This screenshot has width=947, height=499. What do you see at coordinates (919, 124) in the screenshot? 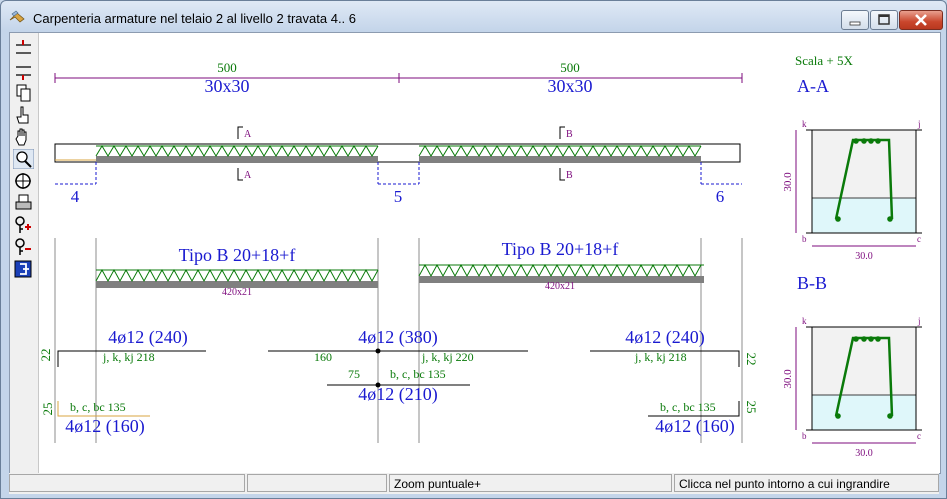
I see `section-corner-j-aa: j` at bounding box center [919, 124].